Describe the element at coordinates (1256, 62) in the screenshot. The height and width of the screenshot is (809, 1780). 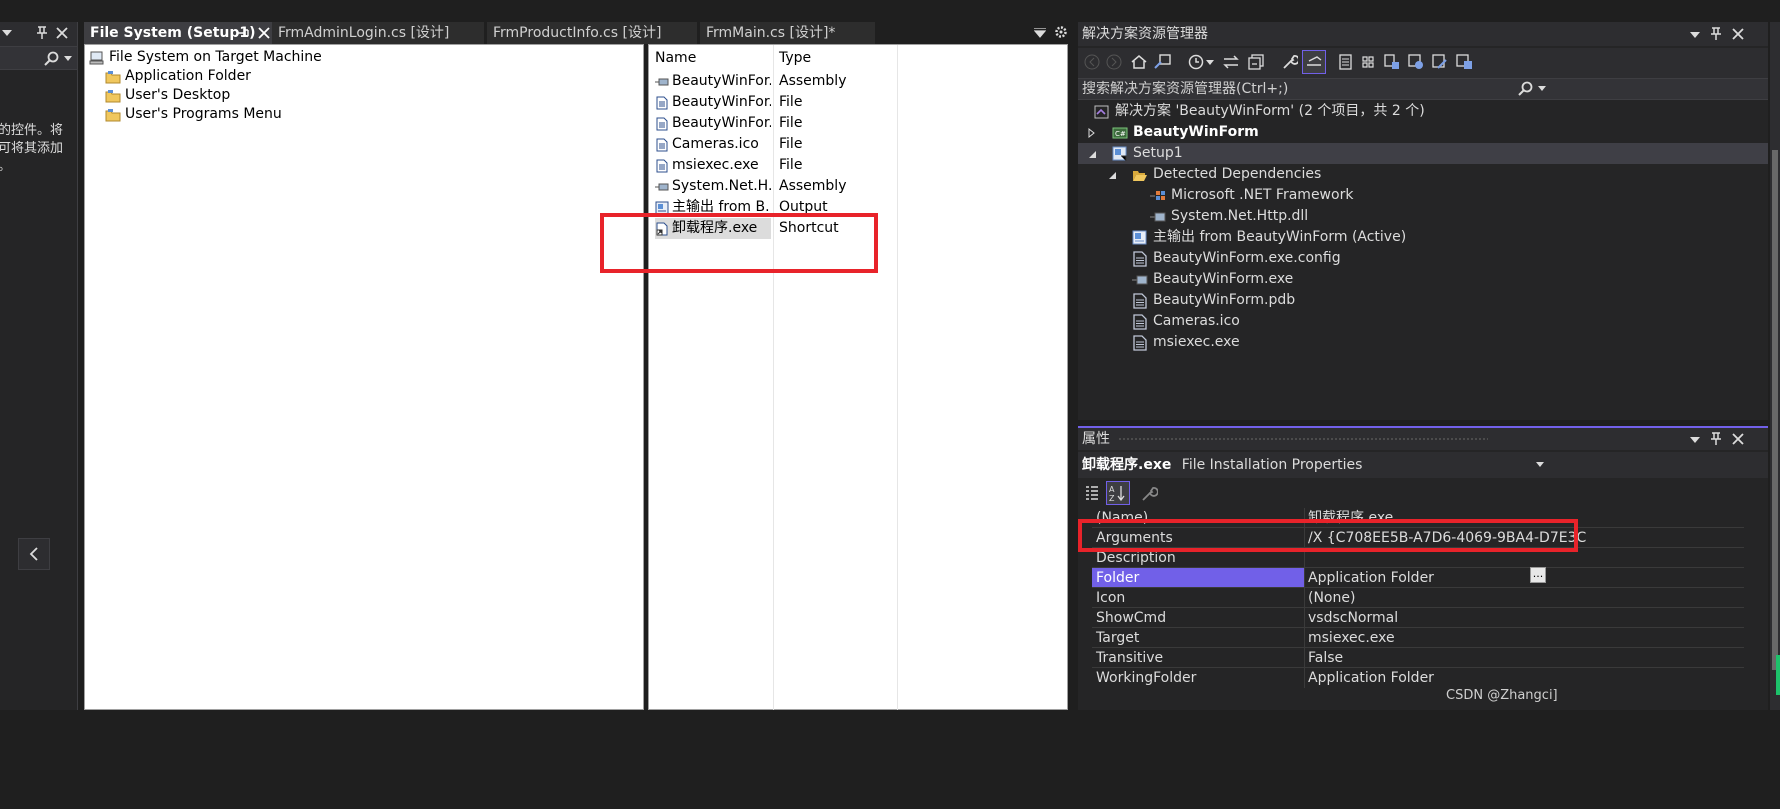
I see `collapse-all-icon` at that location.